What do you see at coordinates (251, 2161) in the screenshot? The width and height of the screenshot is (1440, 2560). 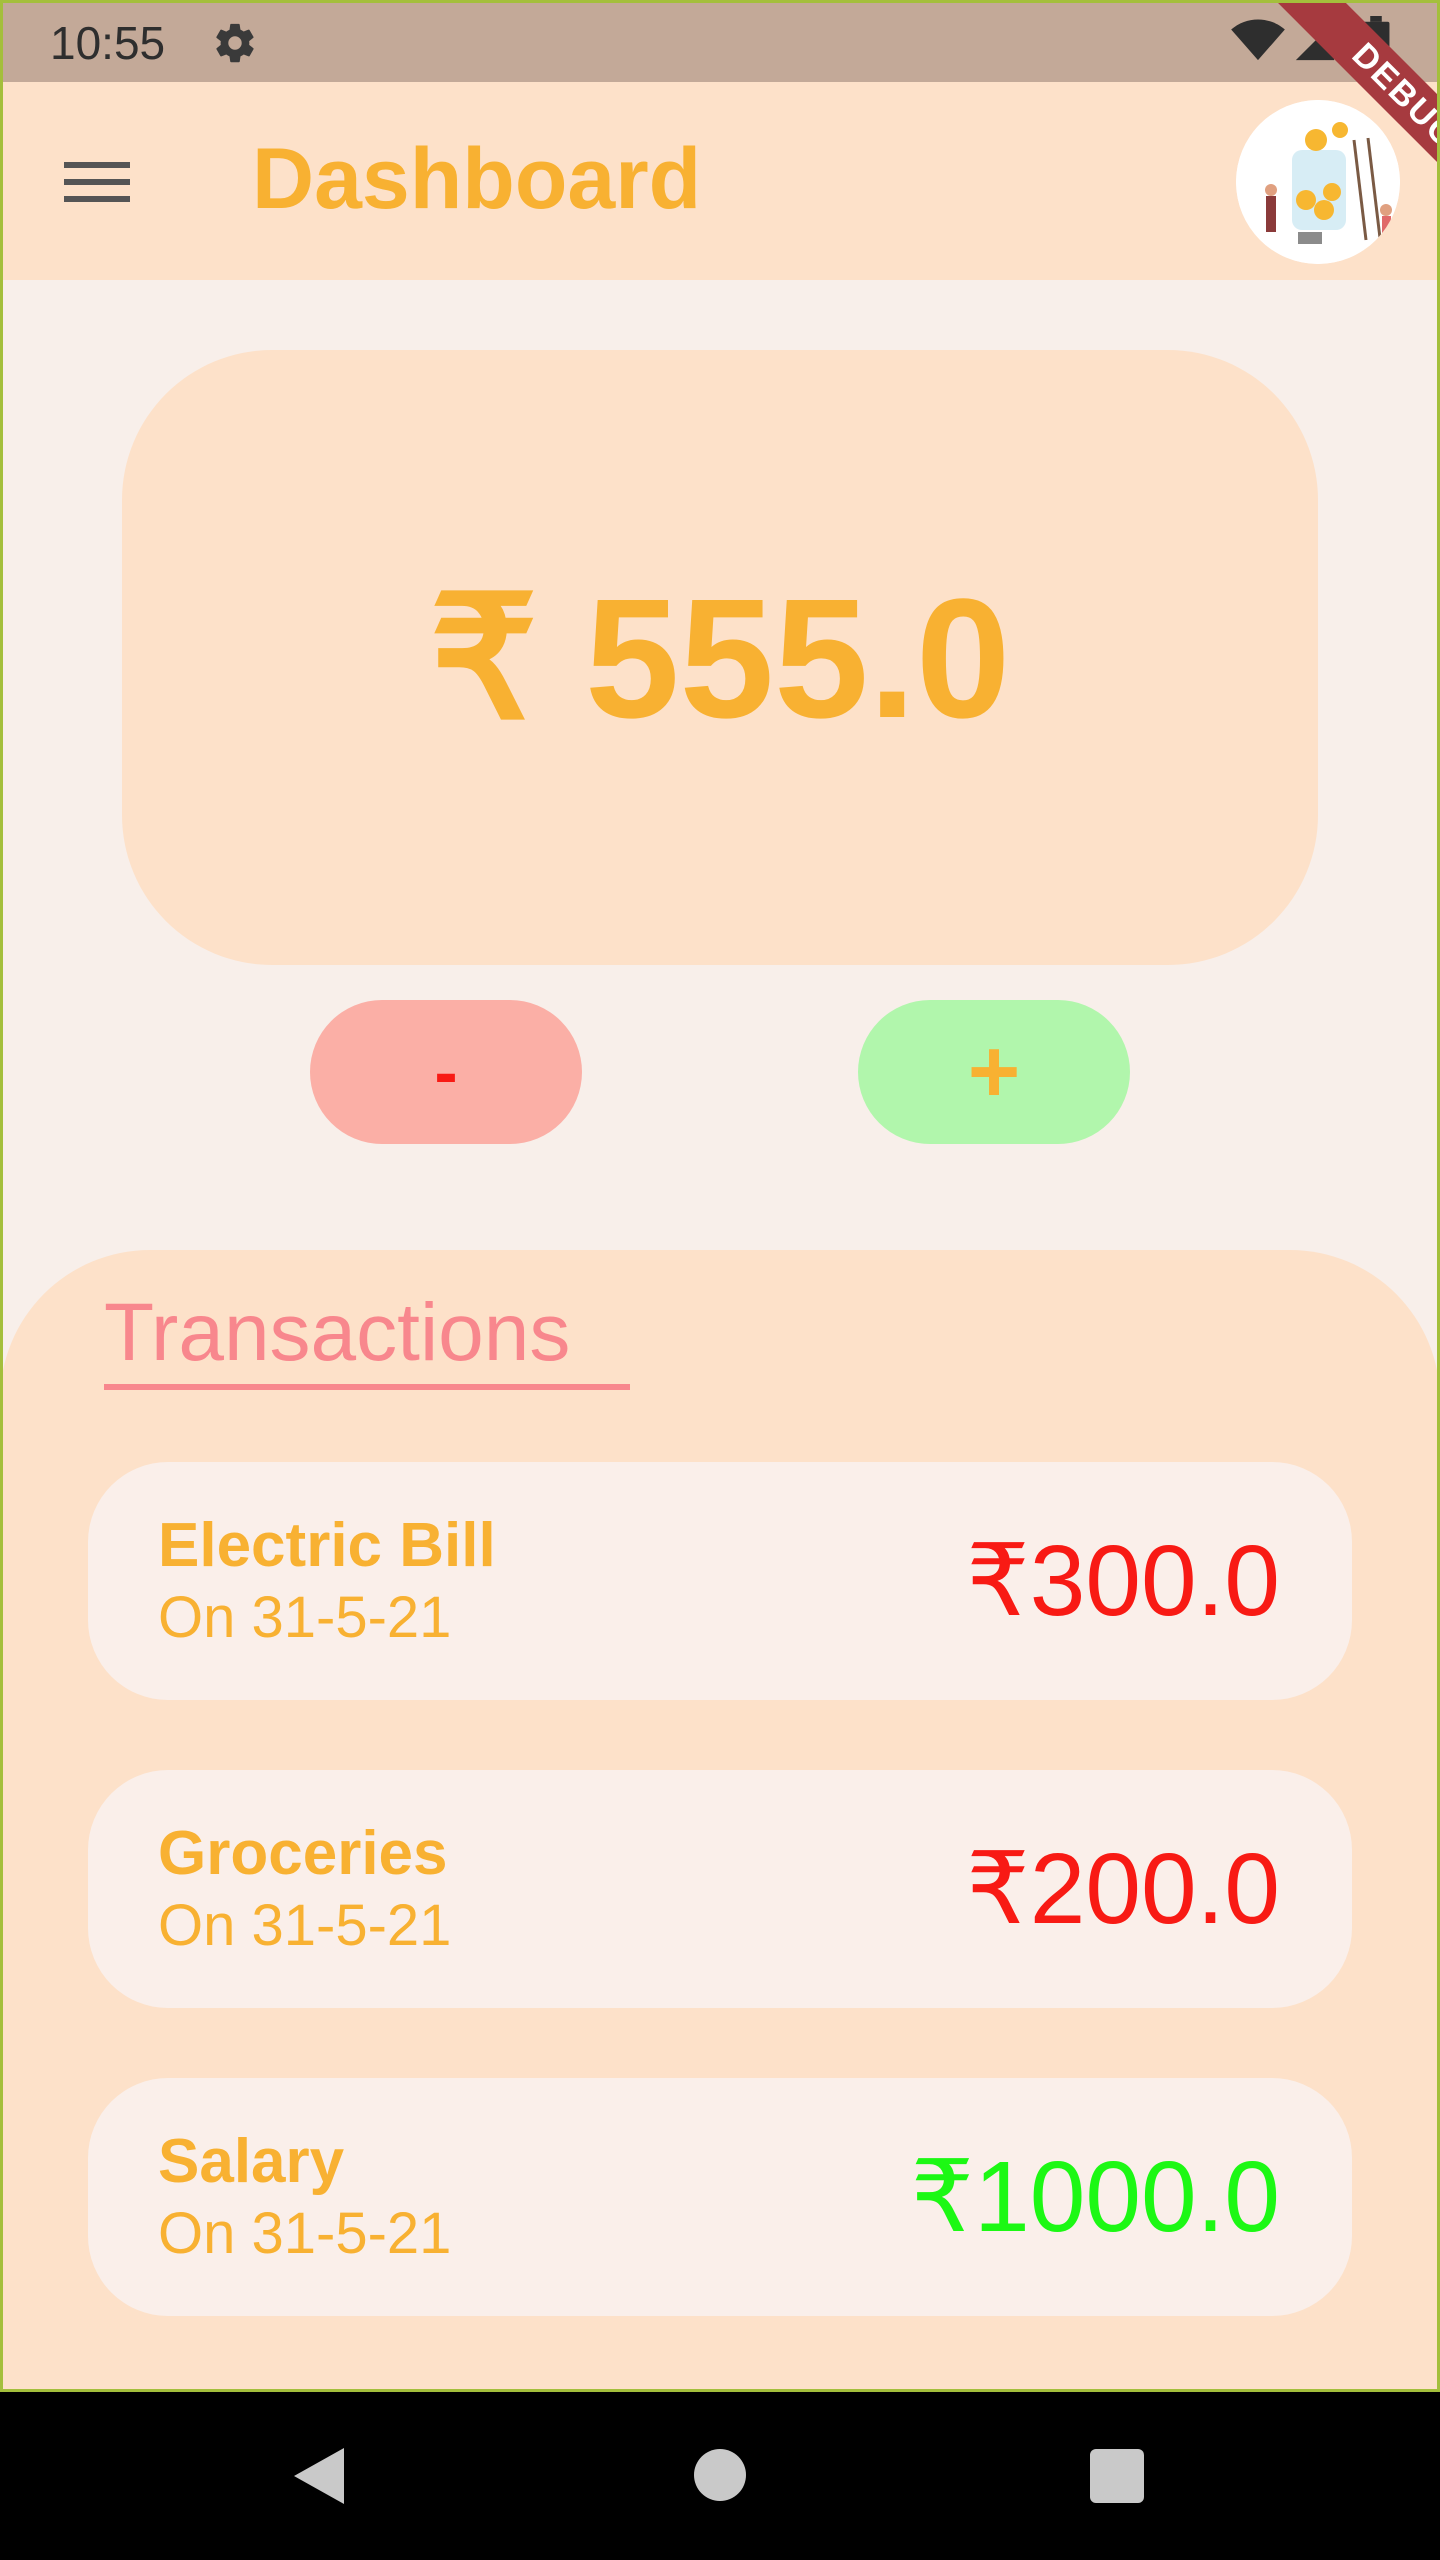 I see `transaction-name: Salary` at bounding box center [251, 2161].